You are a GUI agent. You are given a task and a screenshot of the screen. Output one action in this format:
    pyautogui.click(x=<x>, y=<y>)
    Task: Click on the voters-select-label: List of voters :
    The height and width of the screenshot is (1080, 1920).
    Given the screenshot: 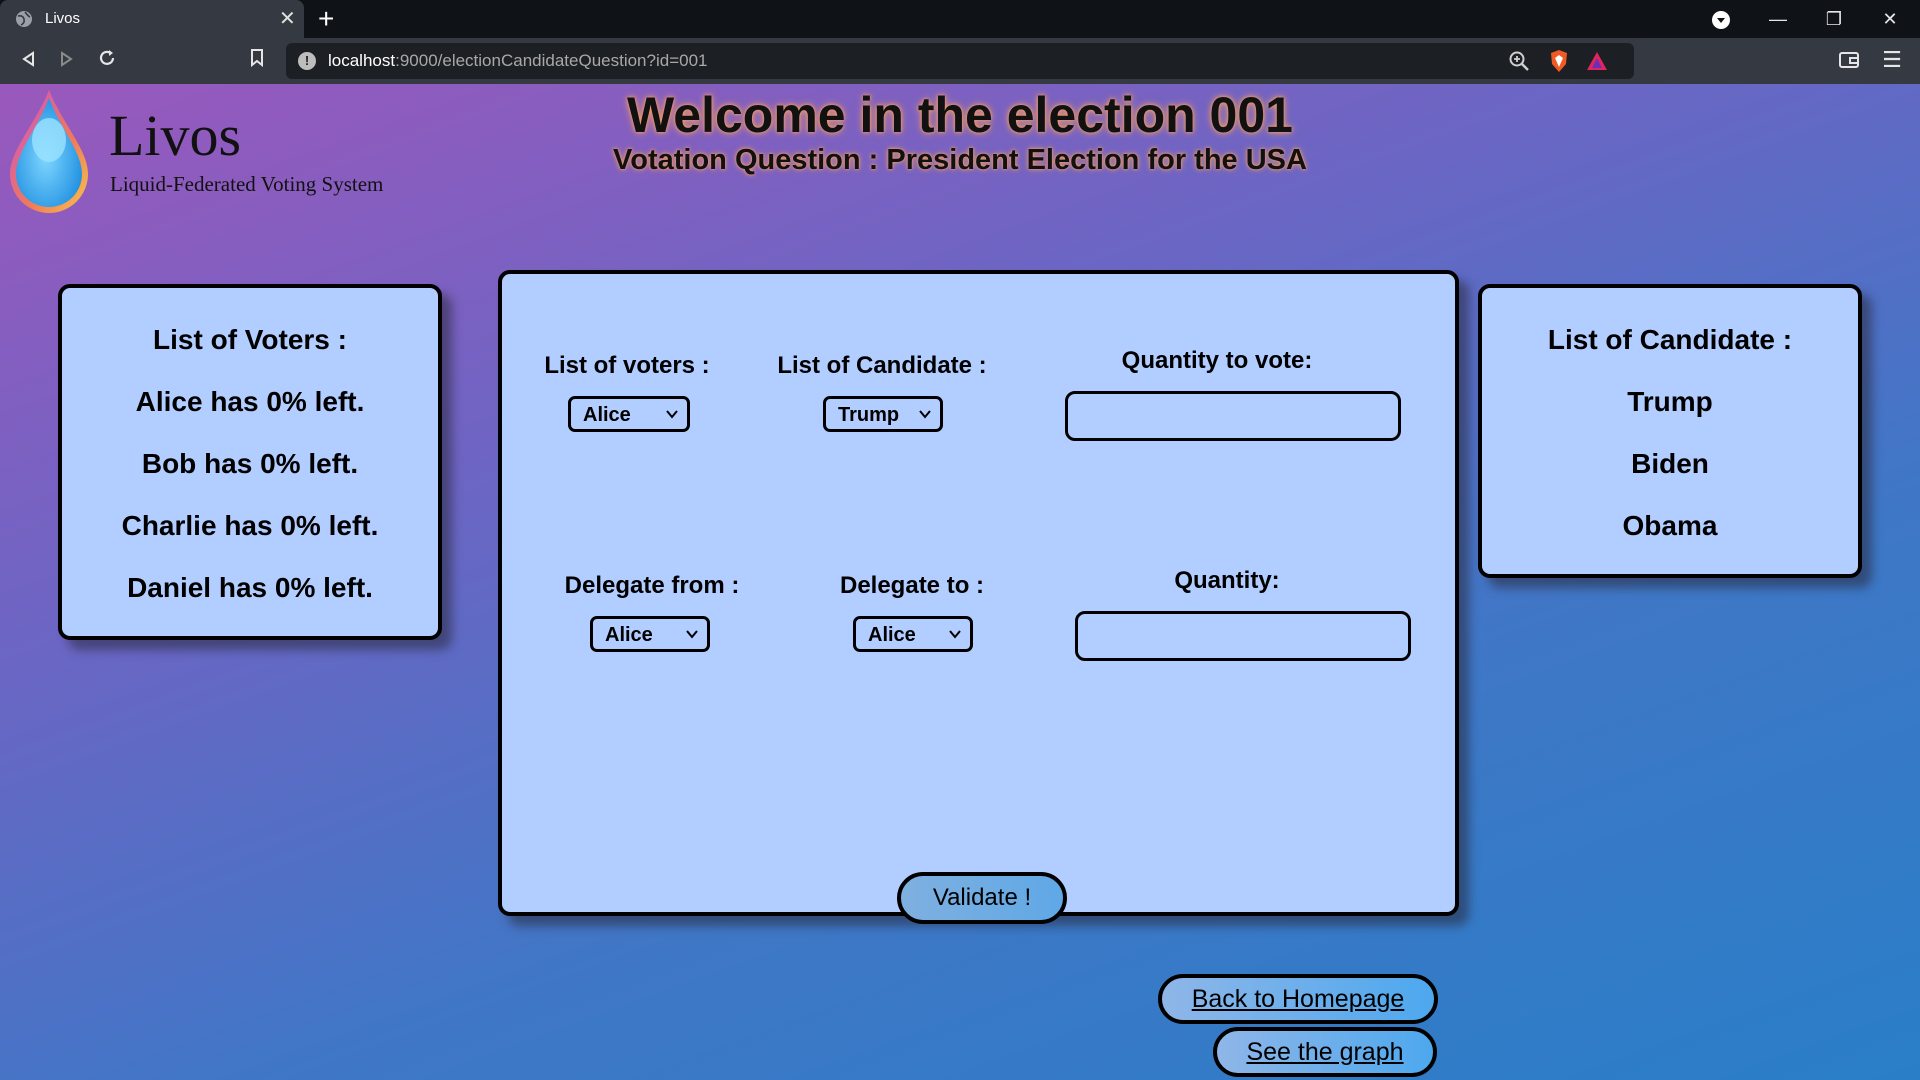 What is the action you would take?
    pyautogui.click(x=627, y=365)
    